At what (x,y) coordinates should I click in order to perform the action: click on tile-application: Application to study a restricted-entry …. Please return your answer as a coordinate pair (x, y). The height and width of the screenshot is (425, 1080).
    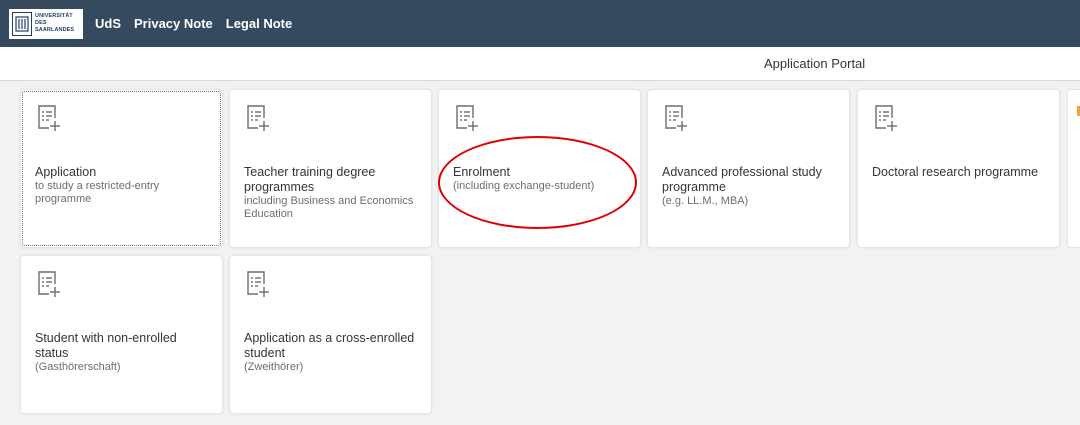
    Looking at the image, I should click on (121, 168).